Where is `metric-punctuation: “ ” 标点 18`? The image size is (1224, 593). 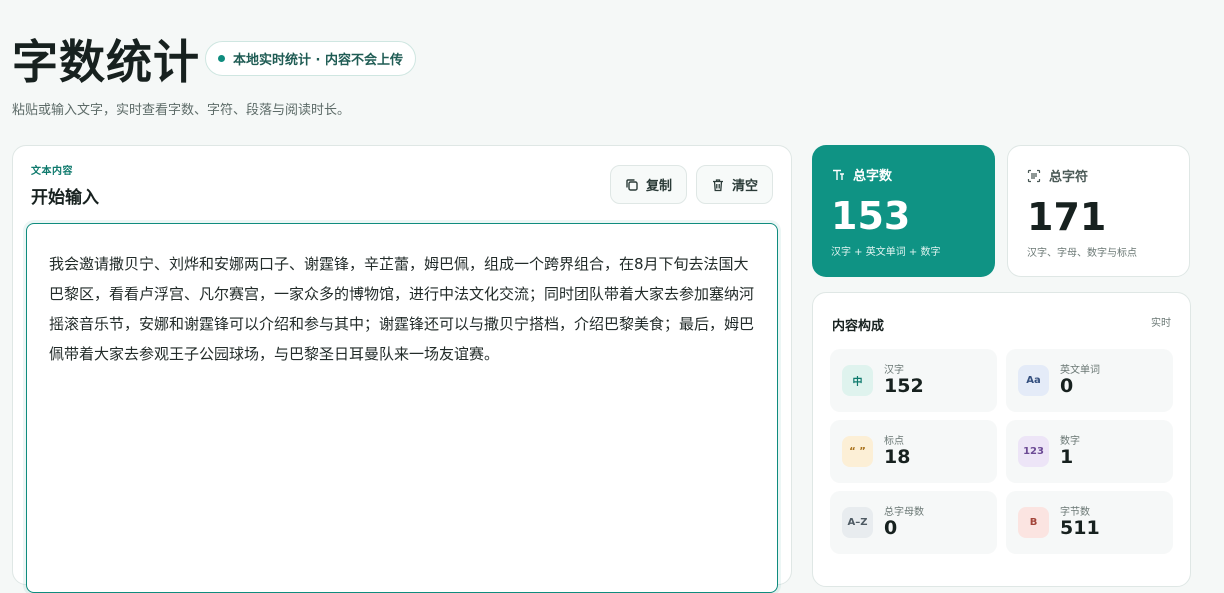 metric-punctuation: “ ” 标点 18 is located at coordinates (913, 451).